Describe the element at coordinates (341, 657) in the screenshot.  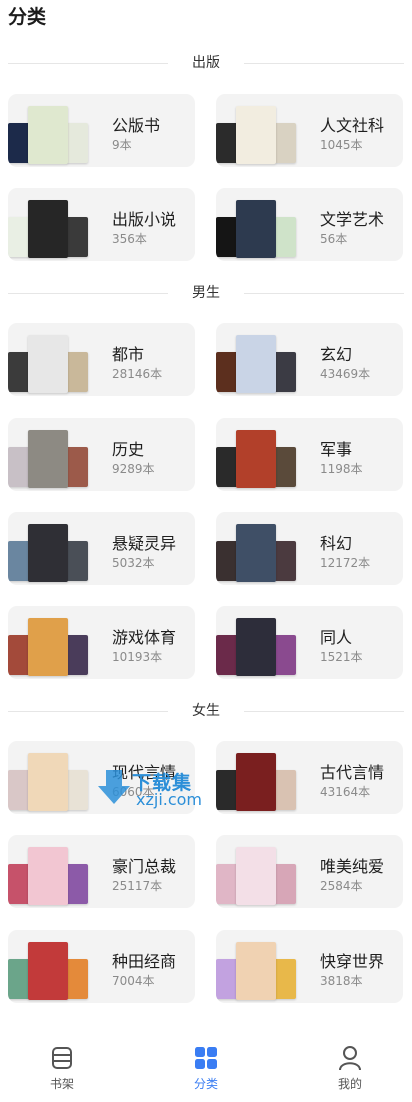
I see `category-count: 1521本` at that location.